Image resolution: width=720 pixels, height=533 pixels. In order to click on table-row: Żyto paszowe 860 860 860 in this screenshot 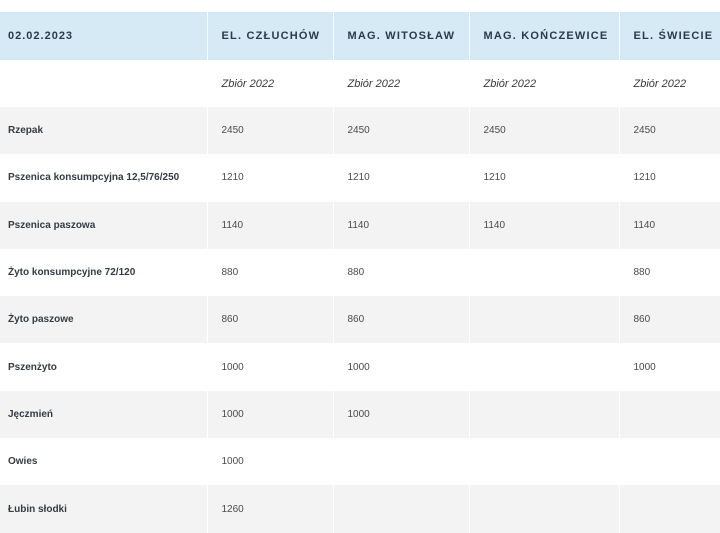, I will do `click(360, 320)`.